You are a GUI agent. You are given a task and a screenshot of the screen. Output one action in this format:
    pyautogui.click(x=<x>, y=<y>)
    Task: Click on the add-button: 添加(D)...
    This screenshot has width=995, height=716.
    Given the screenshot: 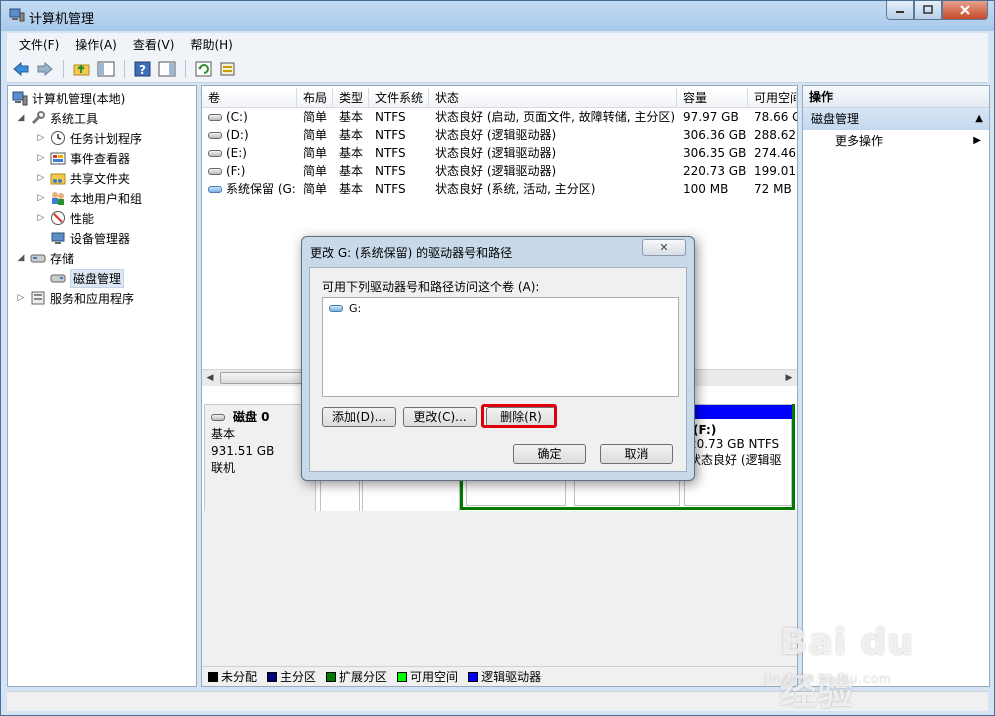 What is the action you would take?
    pyautogui.click(x=359, y=417)
    